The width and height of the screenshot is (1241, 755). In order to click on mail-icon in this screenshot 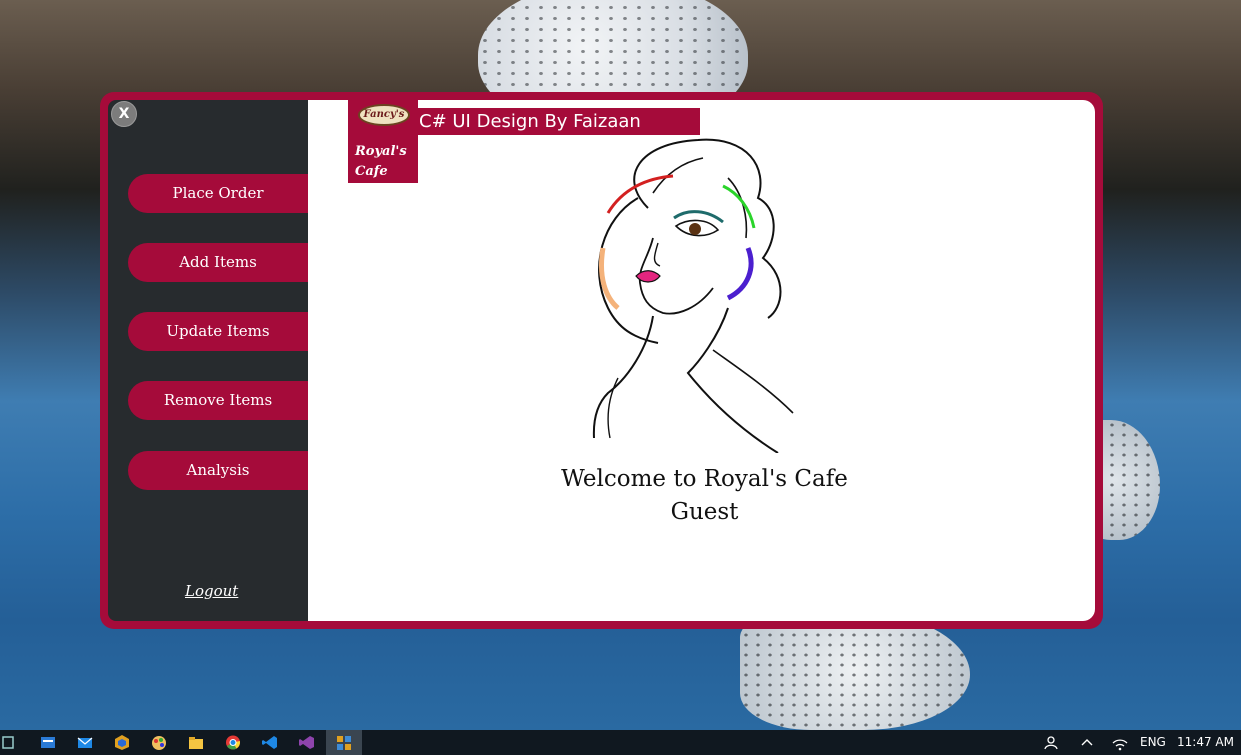, I will do `click(85, 742)`.